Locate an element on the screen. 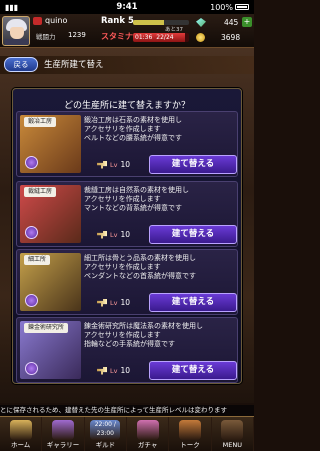 This screenshot has height=451, width=320. nav-item: 22:00 / 23:00 ギルド is located at coordinates (106, 434).